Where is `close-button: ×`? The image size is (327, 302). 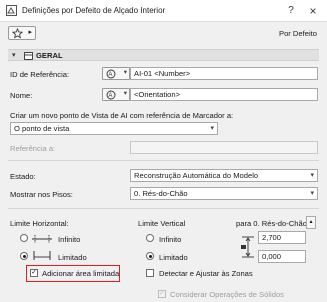
close-button: × is located at coordinates (313, 11).